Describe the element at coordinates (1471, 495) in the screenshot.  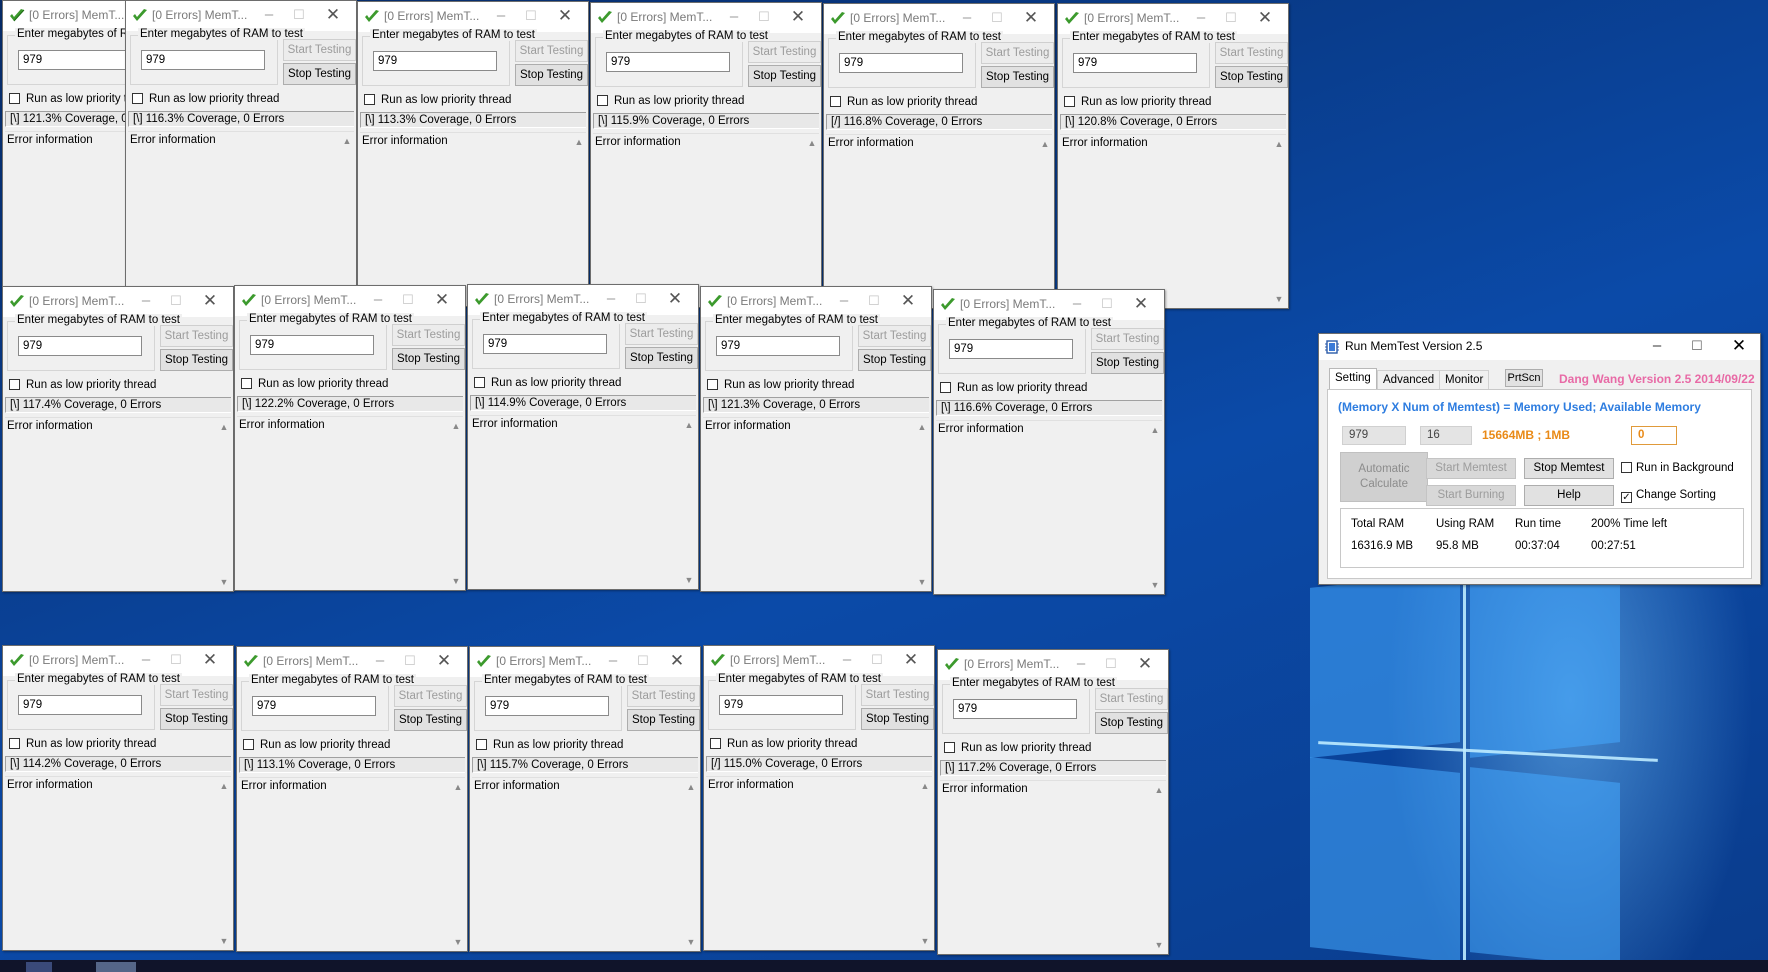
I see `start-burning-button: Start Burning` at that location.